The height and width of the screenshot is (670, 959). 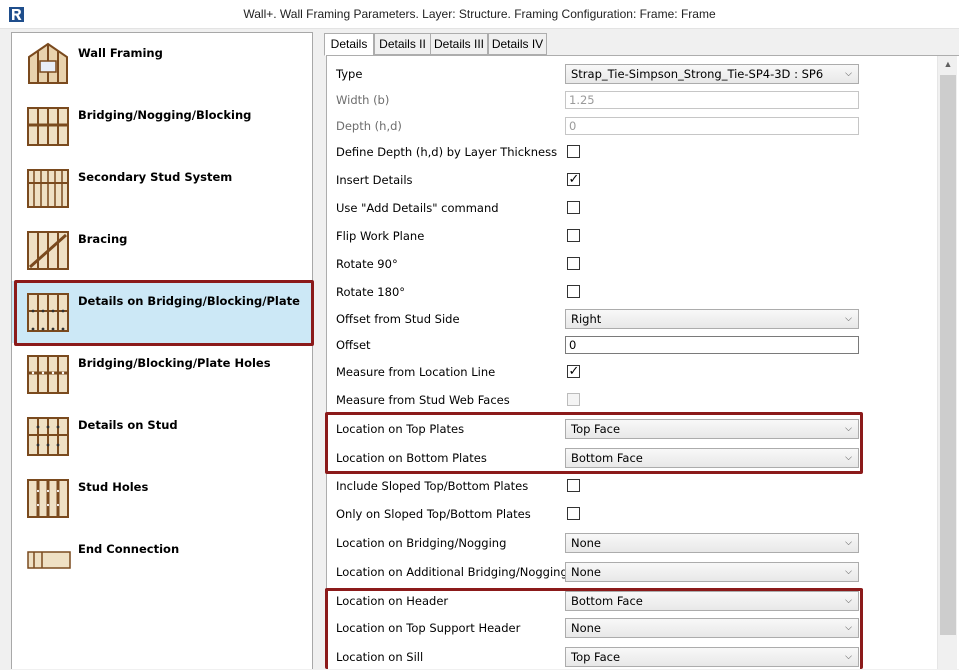 What do you see at coordinates (423, 400) in the screenshot?
I see `measure-web-label: Measure from Stud Web Faces` at bounding box center [423, 400].